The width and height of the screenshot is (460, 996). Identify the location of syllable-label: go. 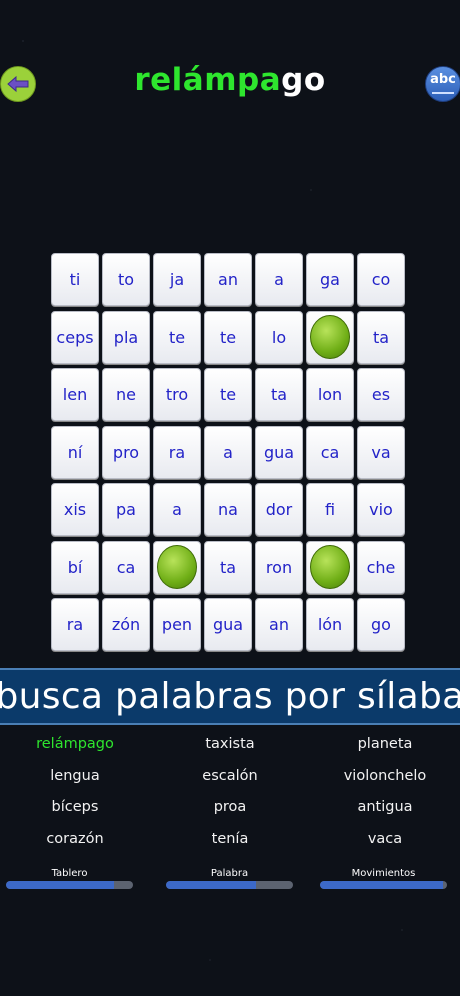
(381, 624).